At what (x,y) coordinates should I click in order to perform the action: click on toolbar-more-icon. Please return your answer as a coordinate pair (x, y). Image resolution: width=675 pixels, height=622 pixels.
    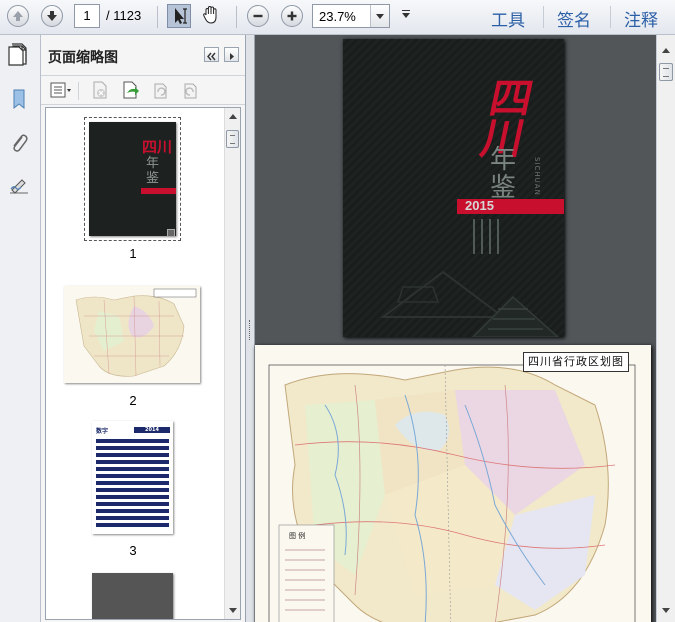
    Looking at the image, I should click on (406, 14).